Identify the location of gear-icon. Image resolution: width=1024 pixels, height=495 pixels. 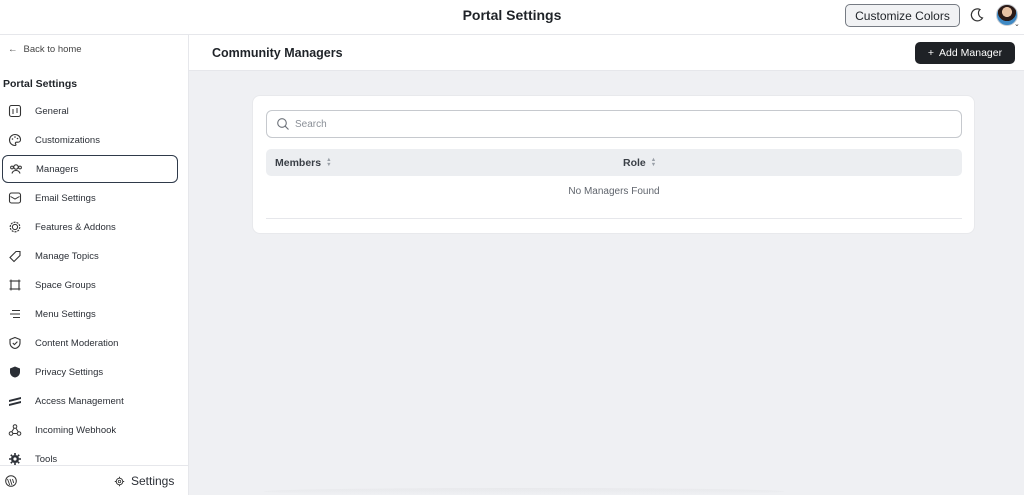
(15, 459).